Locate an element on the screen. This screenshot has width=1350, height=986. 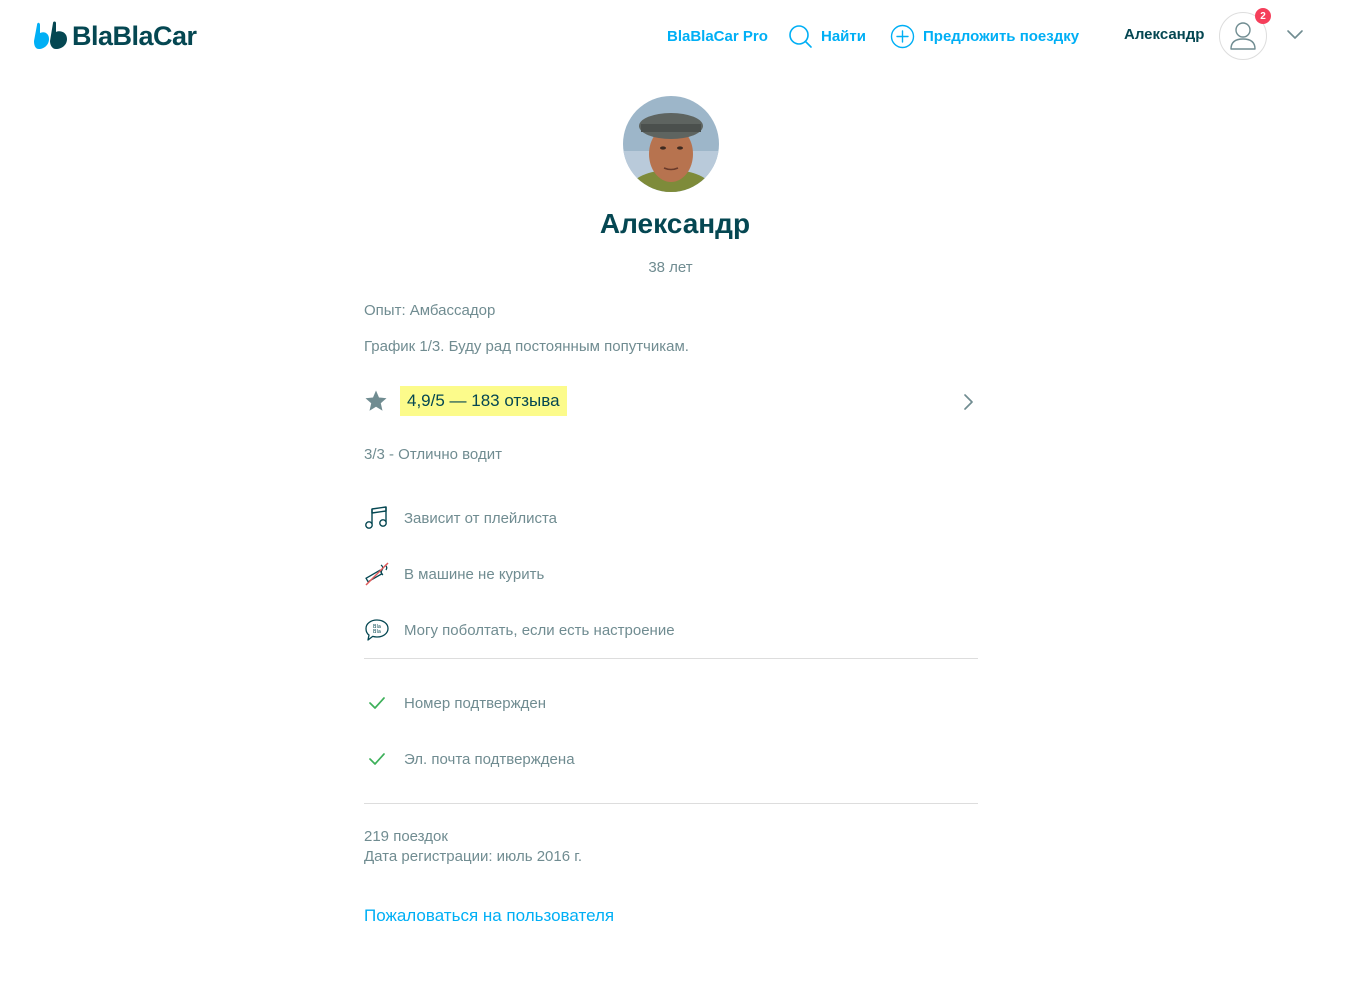
offer-ride-link: Предложить поездку is located at coordinates (984, 36).